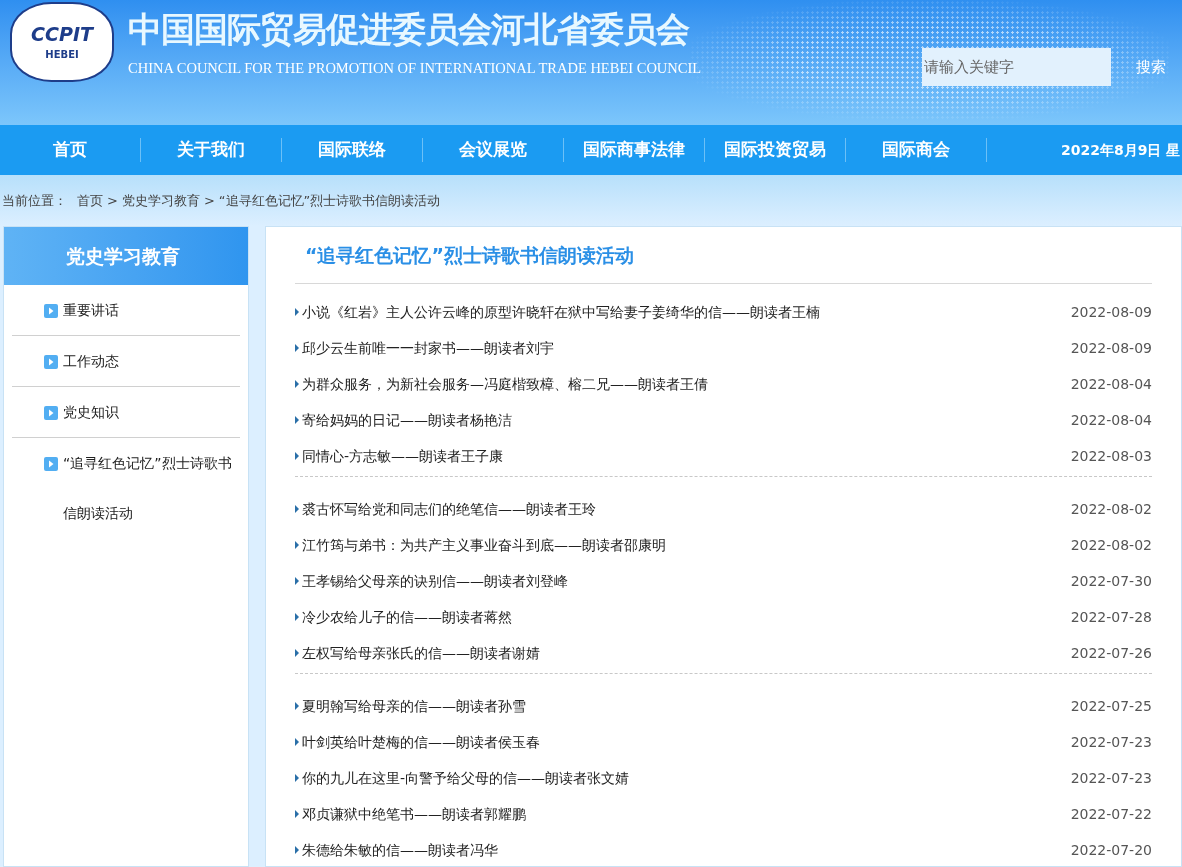 This screenshot has width=1182, height=867. I want to click on article-date: 2022-07-25, so click(1111, 706).